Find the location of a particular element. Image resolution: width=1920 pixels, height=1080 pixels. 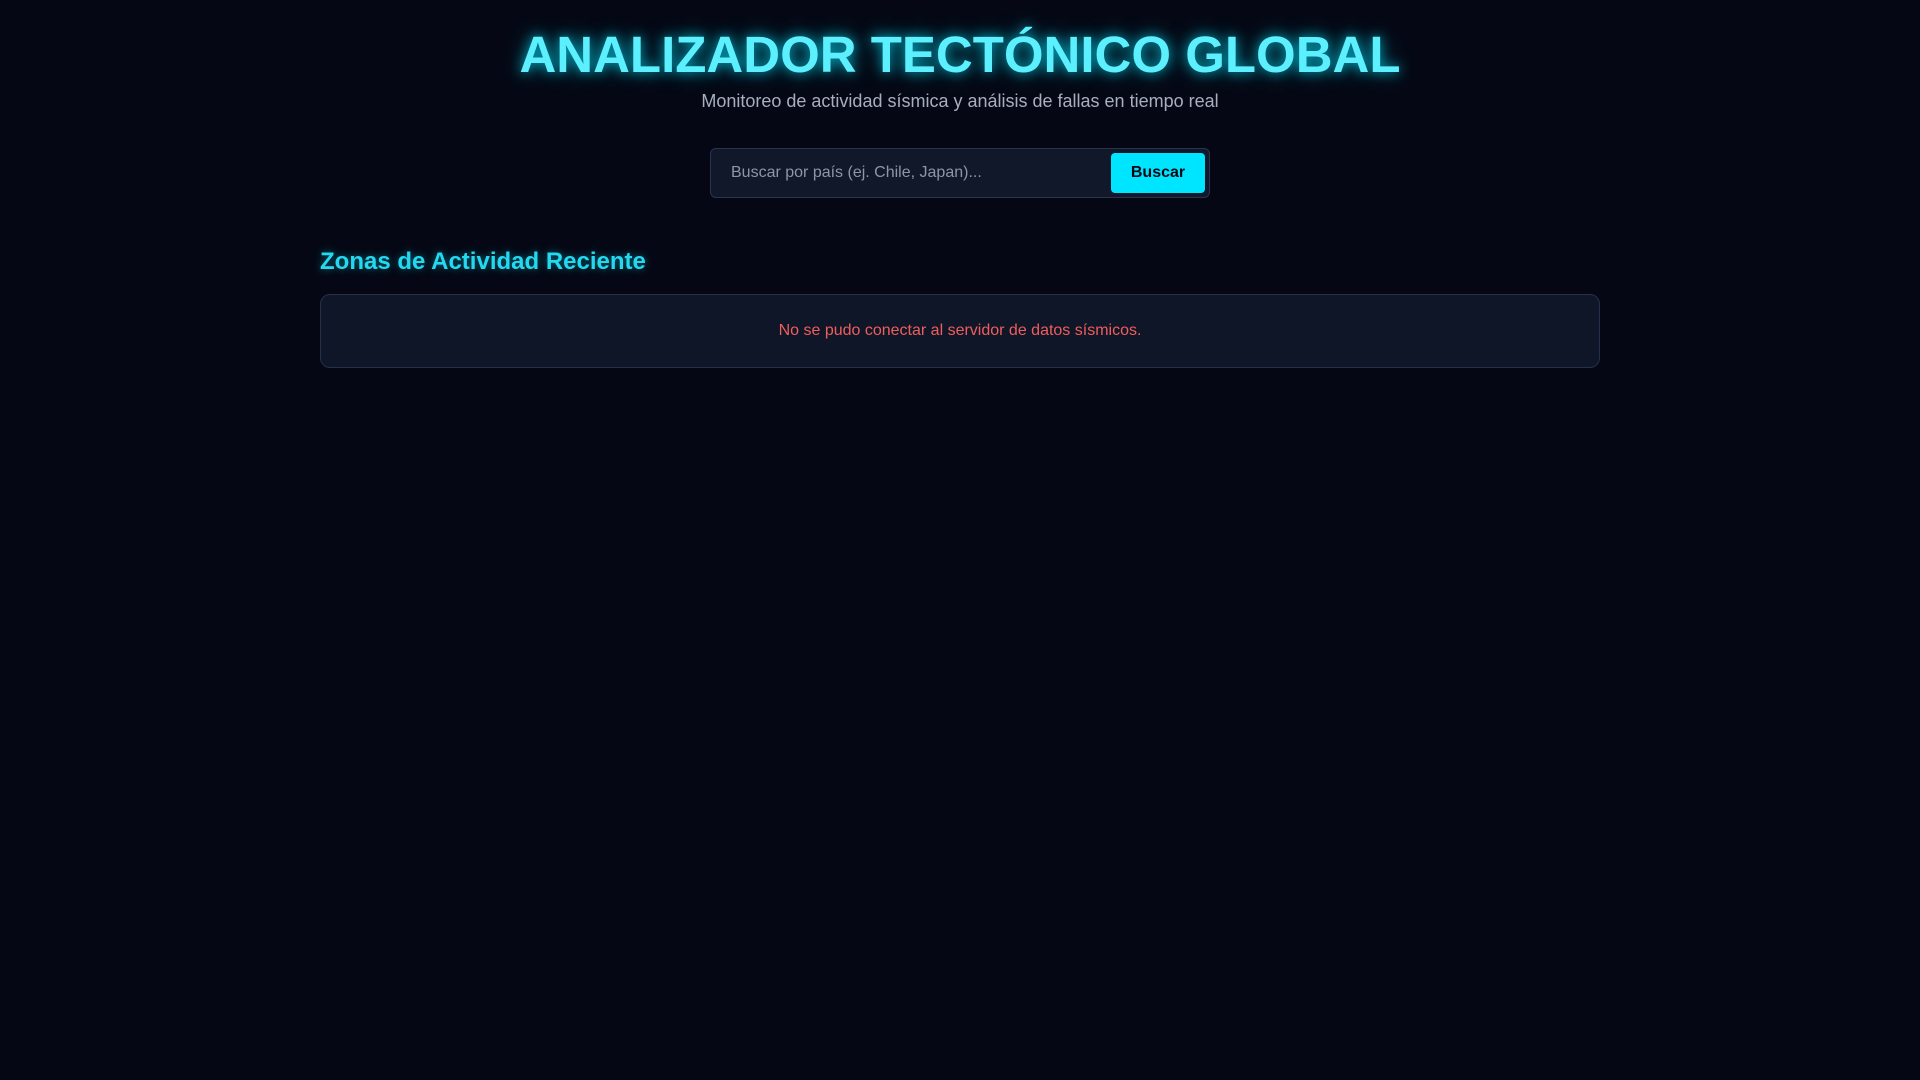

section-title: Zonas de Actividad Reciente is located at coordinates (483, 261).